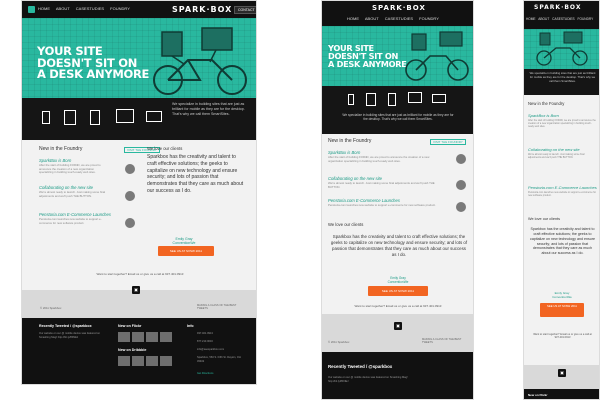  I want to click on footer: New on Flickr, so click(561, 394).